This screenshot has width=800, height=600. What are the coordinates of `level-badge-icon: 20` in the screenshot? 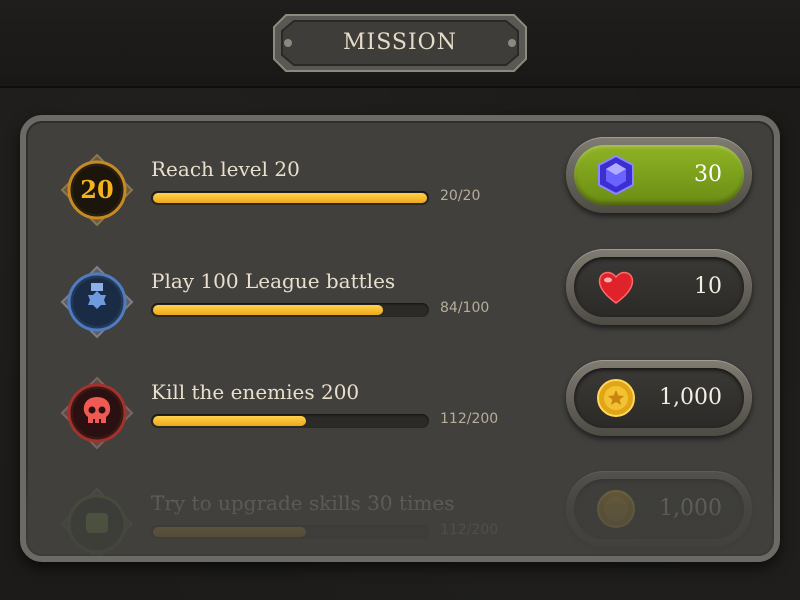 It's located at (97, 190).